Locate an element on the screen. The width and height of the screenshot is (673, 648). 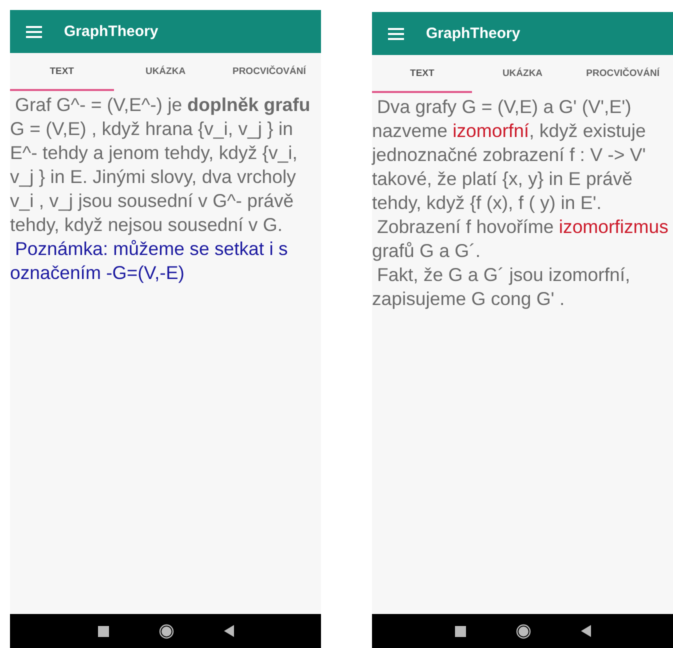
paragraph: Poznámka: můžeme se setkat i s označením -G=(V,-E) is located at coordinates (149, 261).